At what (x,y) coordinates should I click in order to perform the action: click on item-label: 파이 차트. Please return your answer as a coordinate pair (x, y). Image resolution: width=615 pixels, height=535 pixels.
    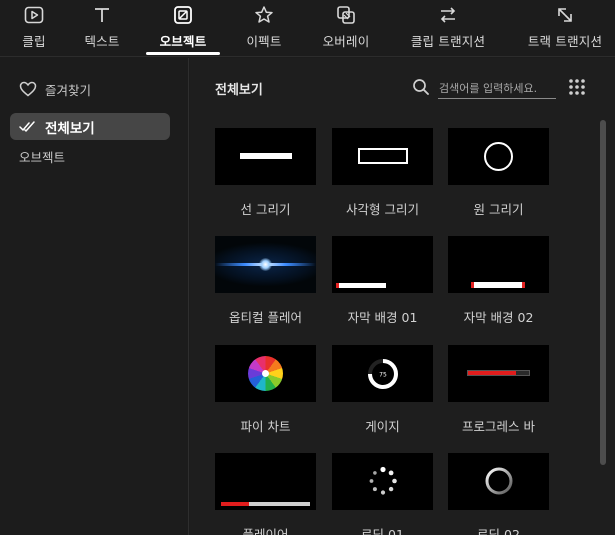
    Looking at the image, I should click on (265, 426).